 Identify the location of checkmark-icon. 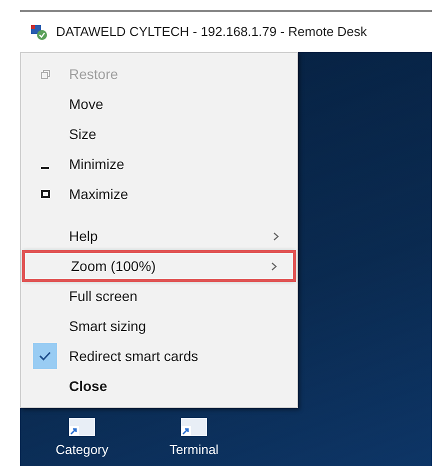
(45, 356).